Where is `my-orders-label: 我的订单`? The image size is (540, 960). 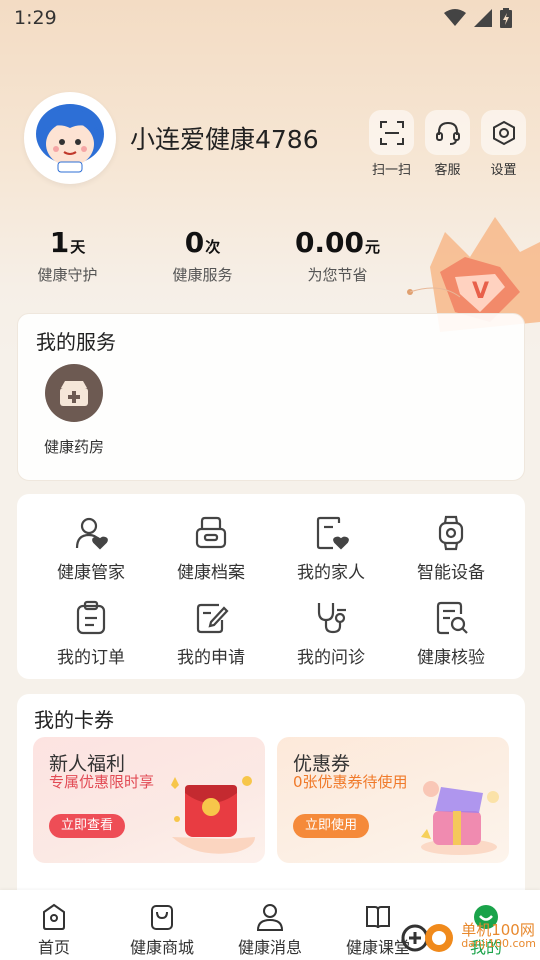
my-orders-label: 我的订单 is located at coordinates (91, 658).